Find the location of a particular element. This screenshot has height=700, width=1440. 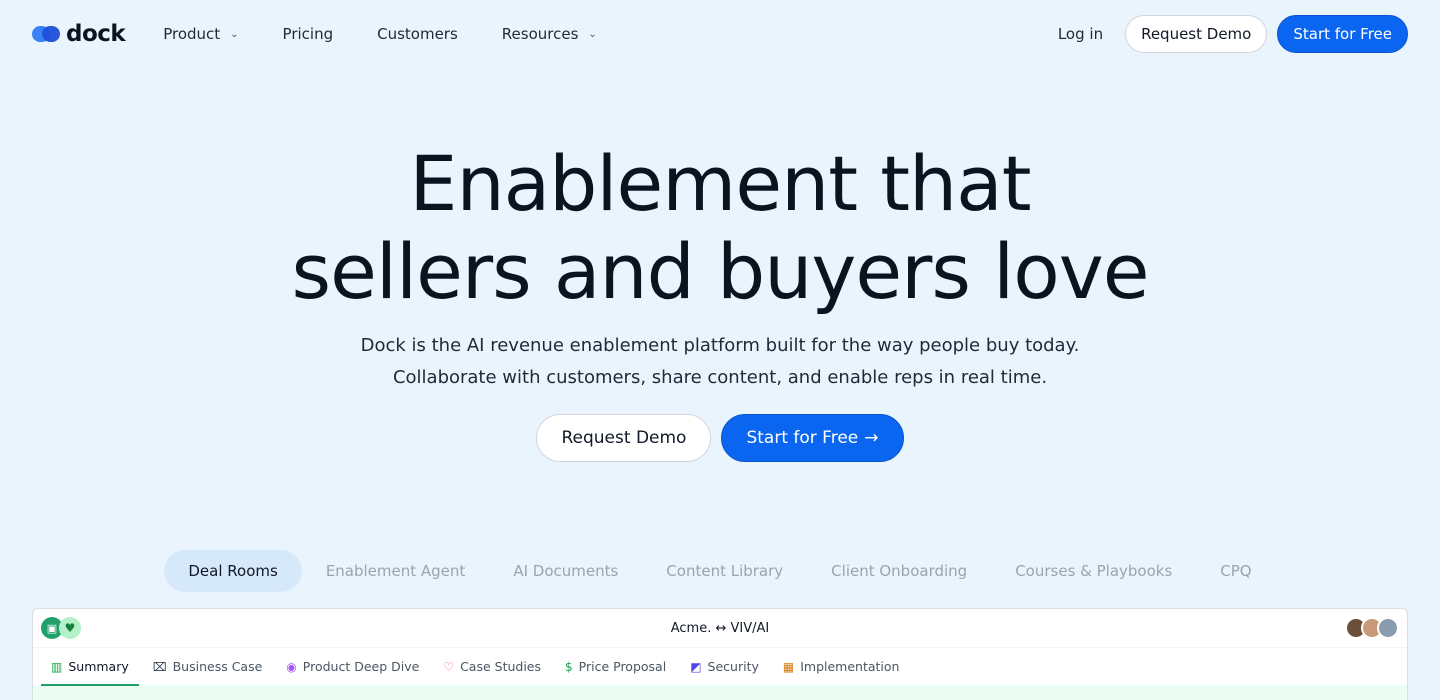

tab-content-library: Content Library is located at coordinates (724, 571).